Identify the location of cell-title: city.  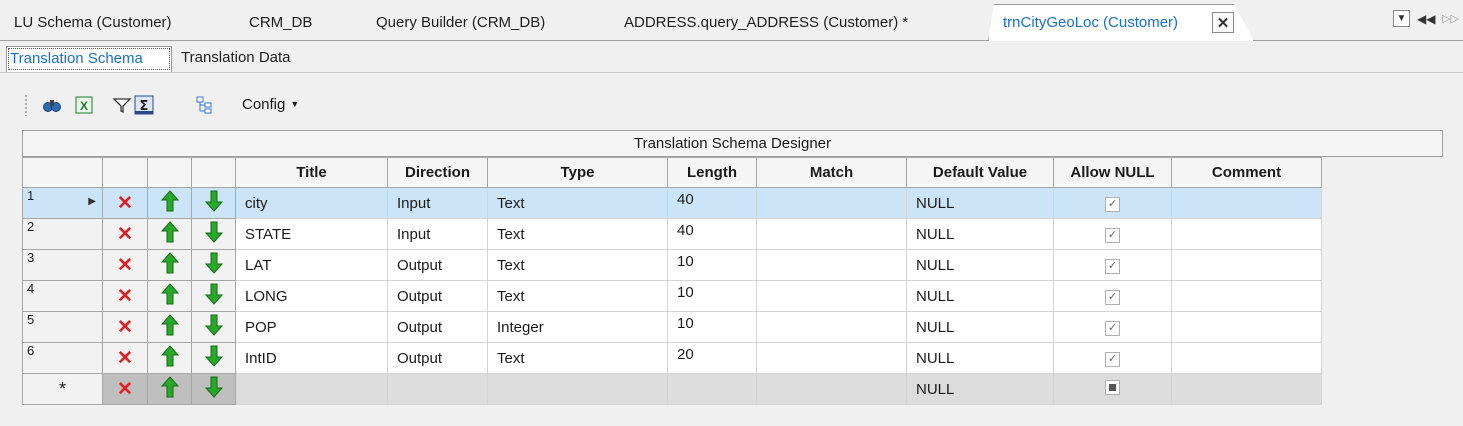
(311, 203).